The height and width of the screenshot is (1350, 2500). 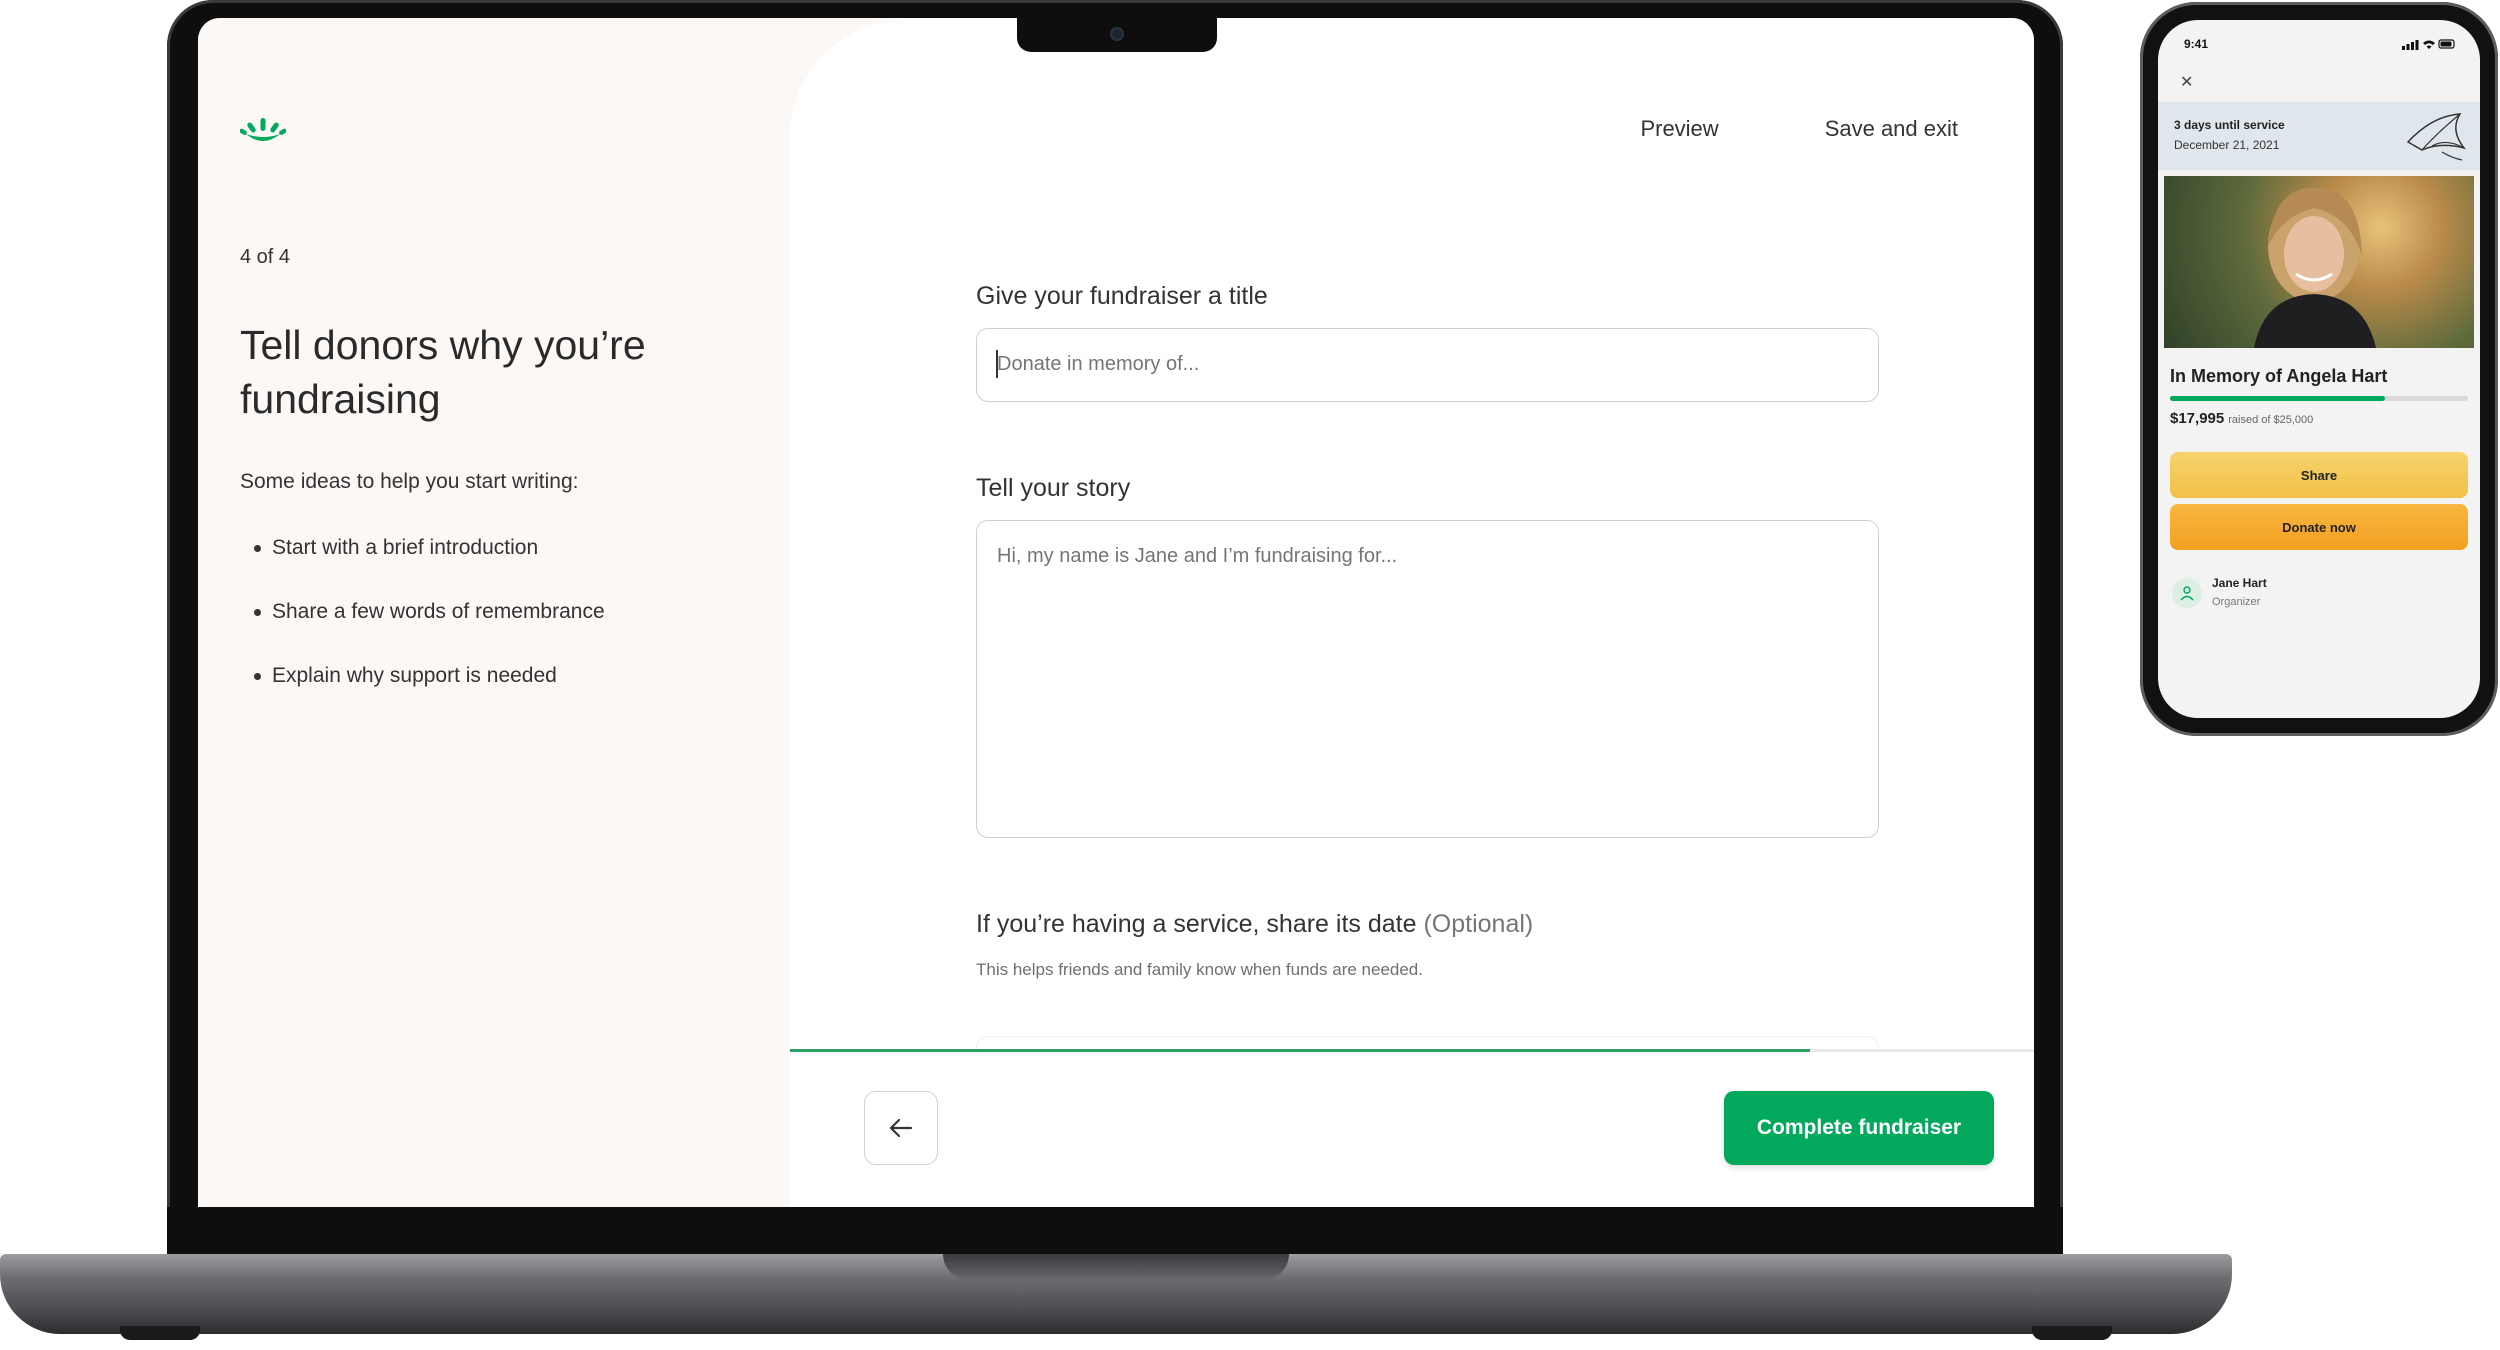 What do you see at coordinates (409, 481) in the screenshot?
I see `ideas-intro: Some ideas to help you start writing:` at bounding box center [409, 481].